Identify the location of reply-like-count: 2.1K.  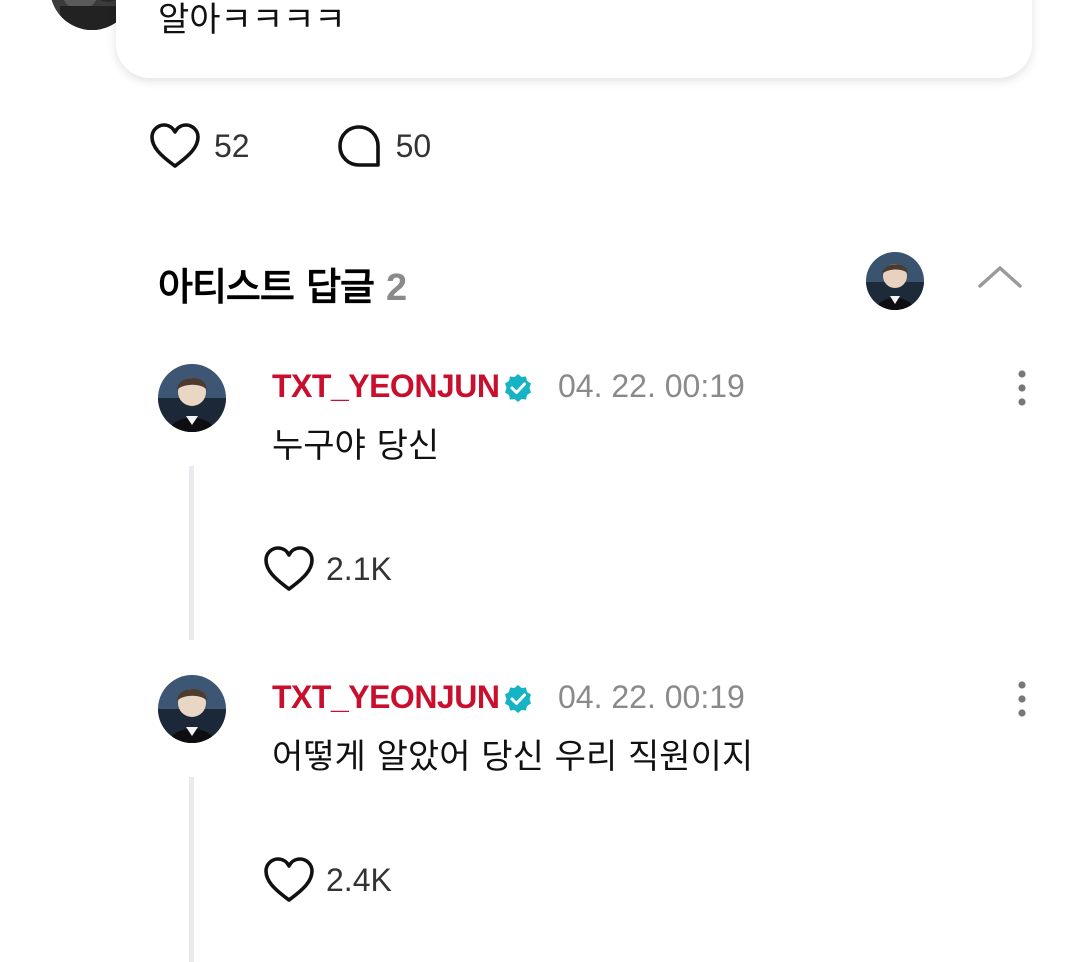
(359, 568).